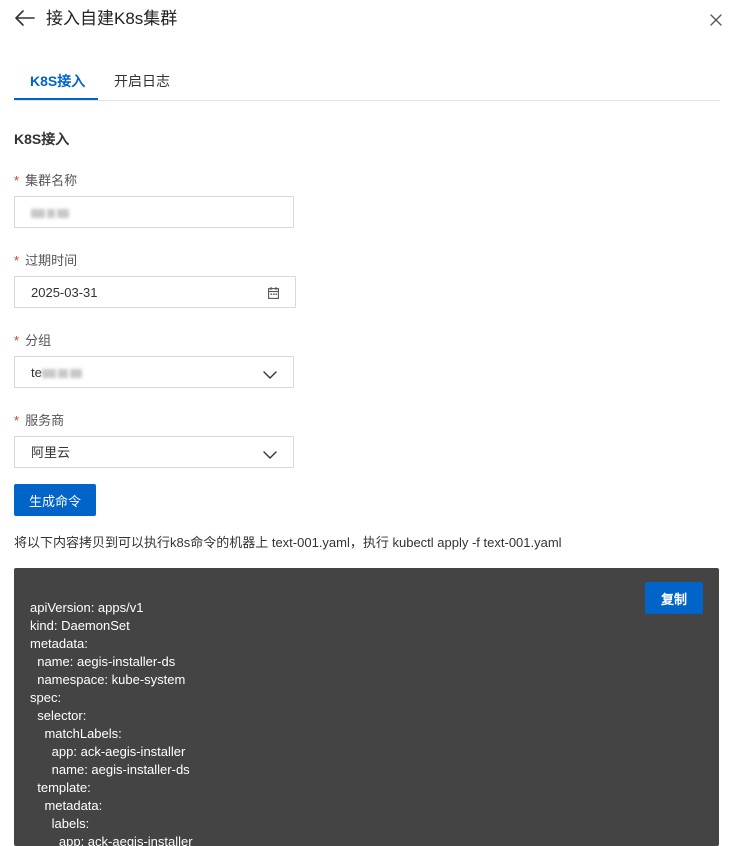 The image size is (736, 846). I want to click on code-line: labels:, so click(60, 823).